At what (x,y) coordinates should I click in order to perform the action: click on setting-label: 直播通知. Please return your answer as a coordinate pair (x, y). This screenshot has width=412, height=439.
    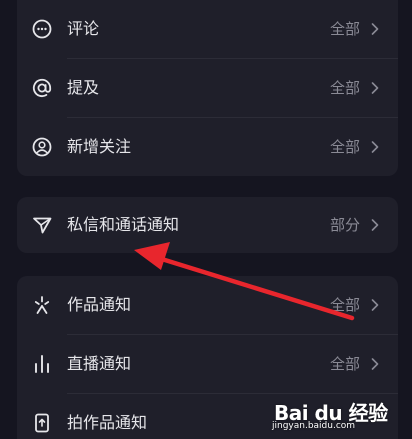
    Looking at the image, I should click on (99, 363).